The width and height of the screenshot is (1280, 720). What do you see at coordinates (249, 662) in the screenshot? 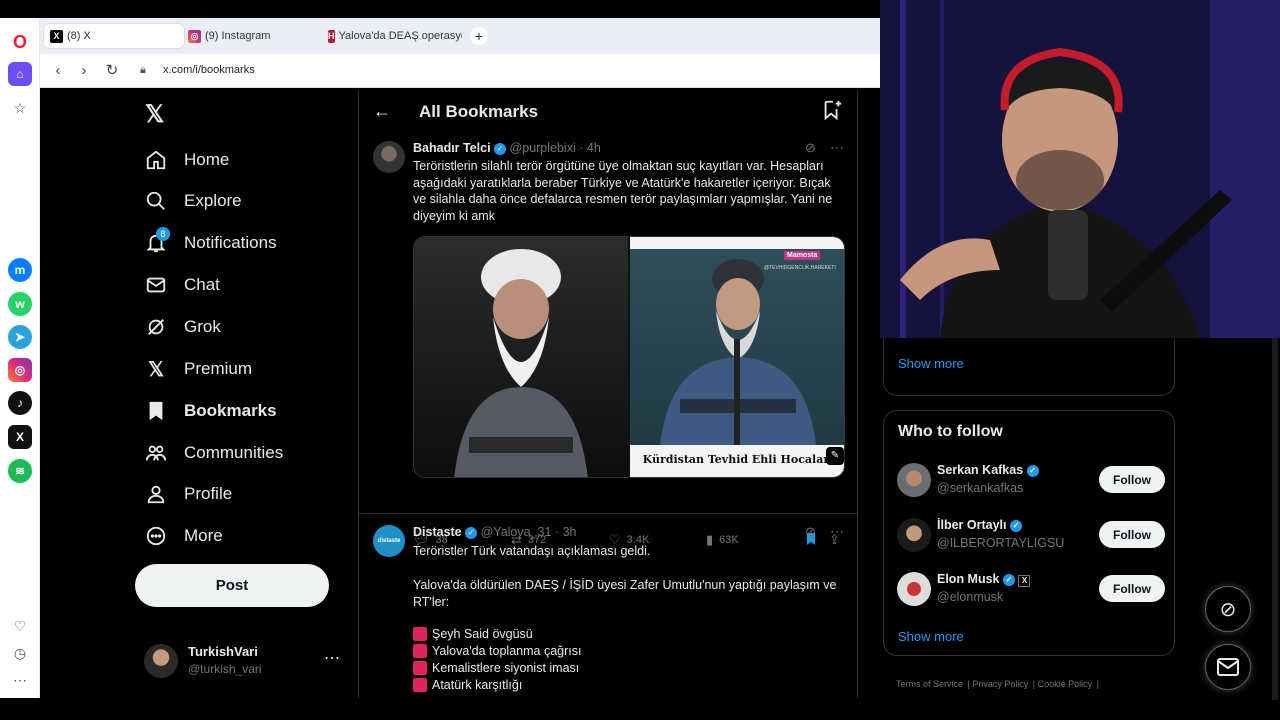
I see `account-switcher: TurkishVari @turkish_vari ⋯` at bounding box center [249, 662].